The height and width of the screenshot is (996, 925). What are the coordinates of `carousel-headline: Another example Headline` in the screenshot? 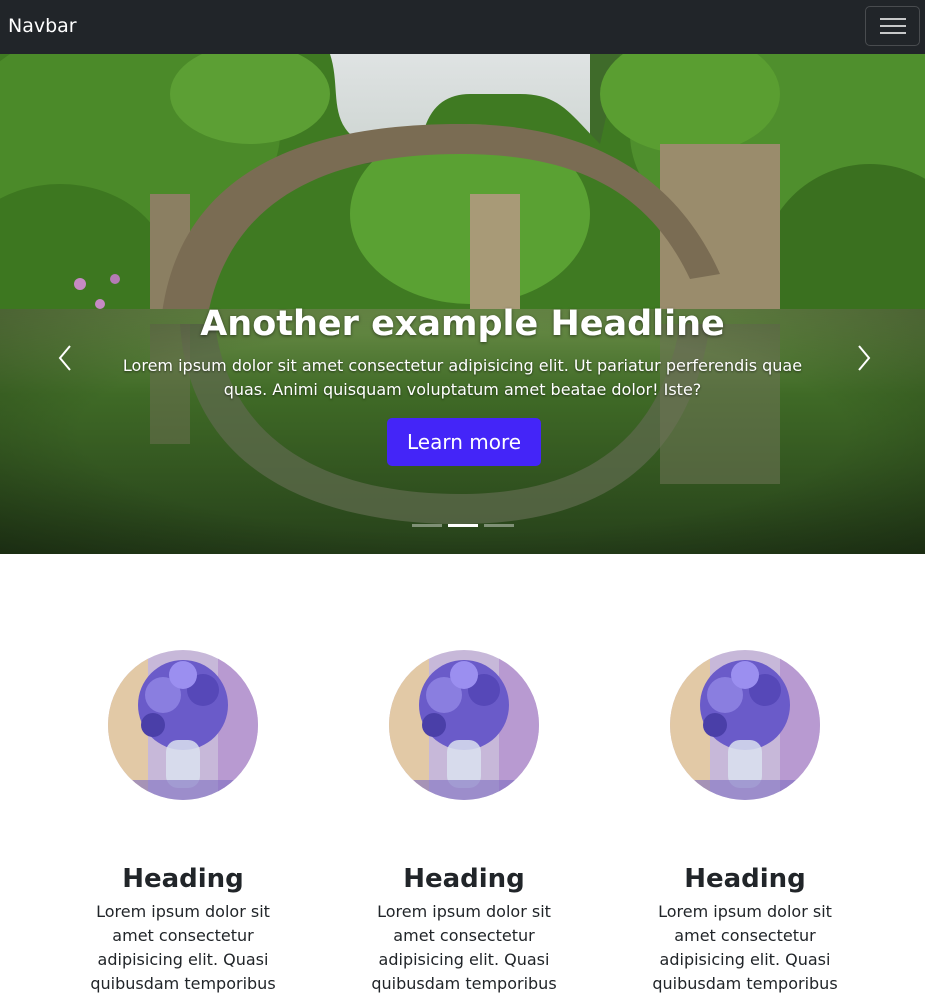 It's located at (462, 324).